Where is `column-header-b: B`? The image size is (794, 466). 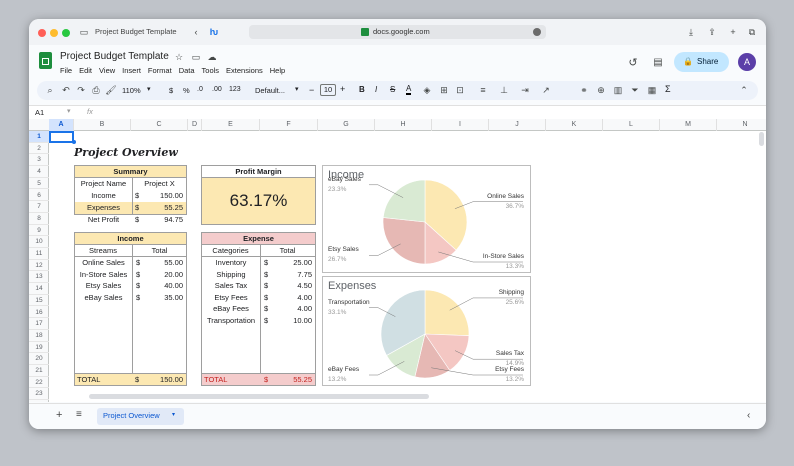
column-header-b: B is located at coordinates (102, 125).